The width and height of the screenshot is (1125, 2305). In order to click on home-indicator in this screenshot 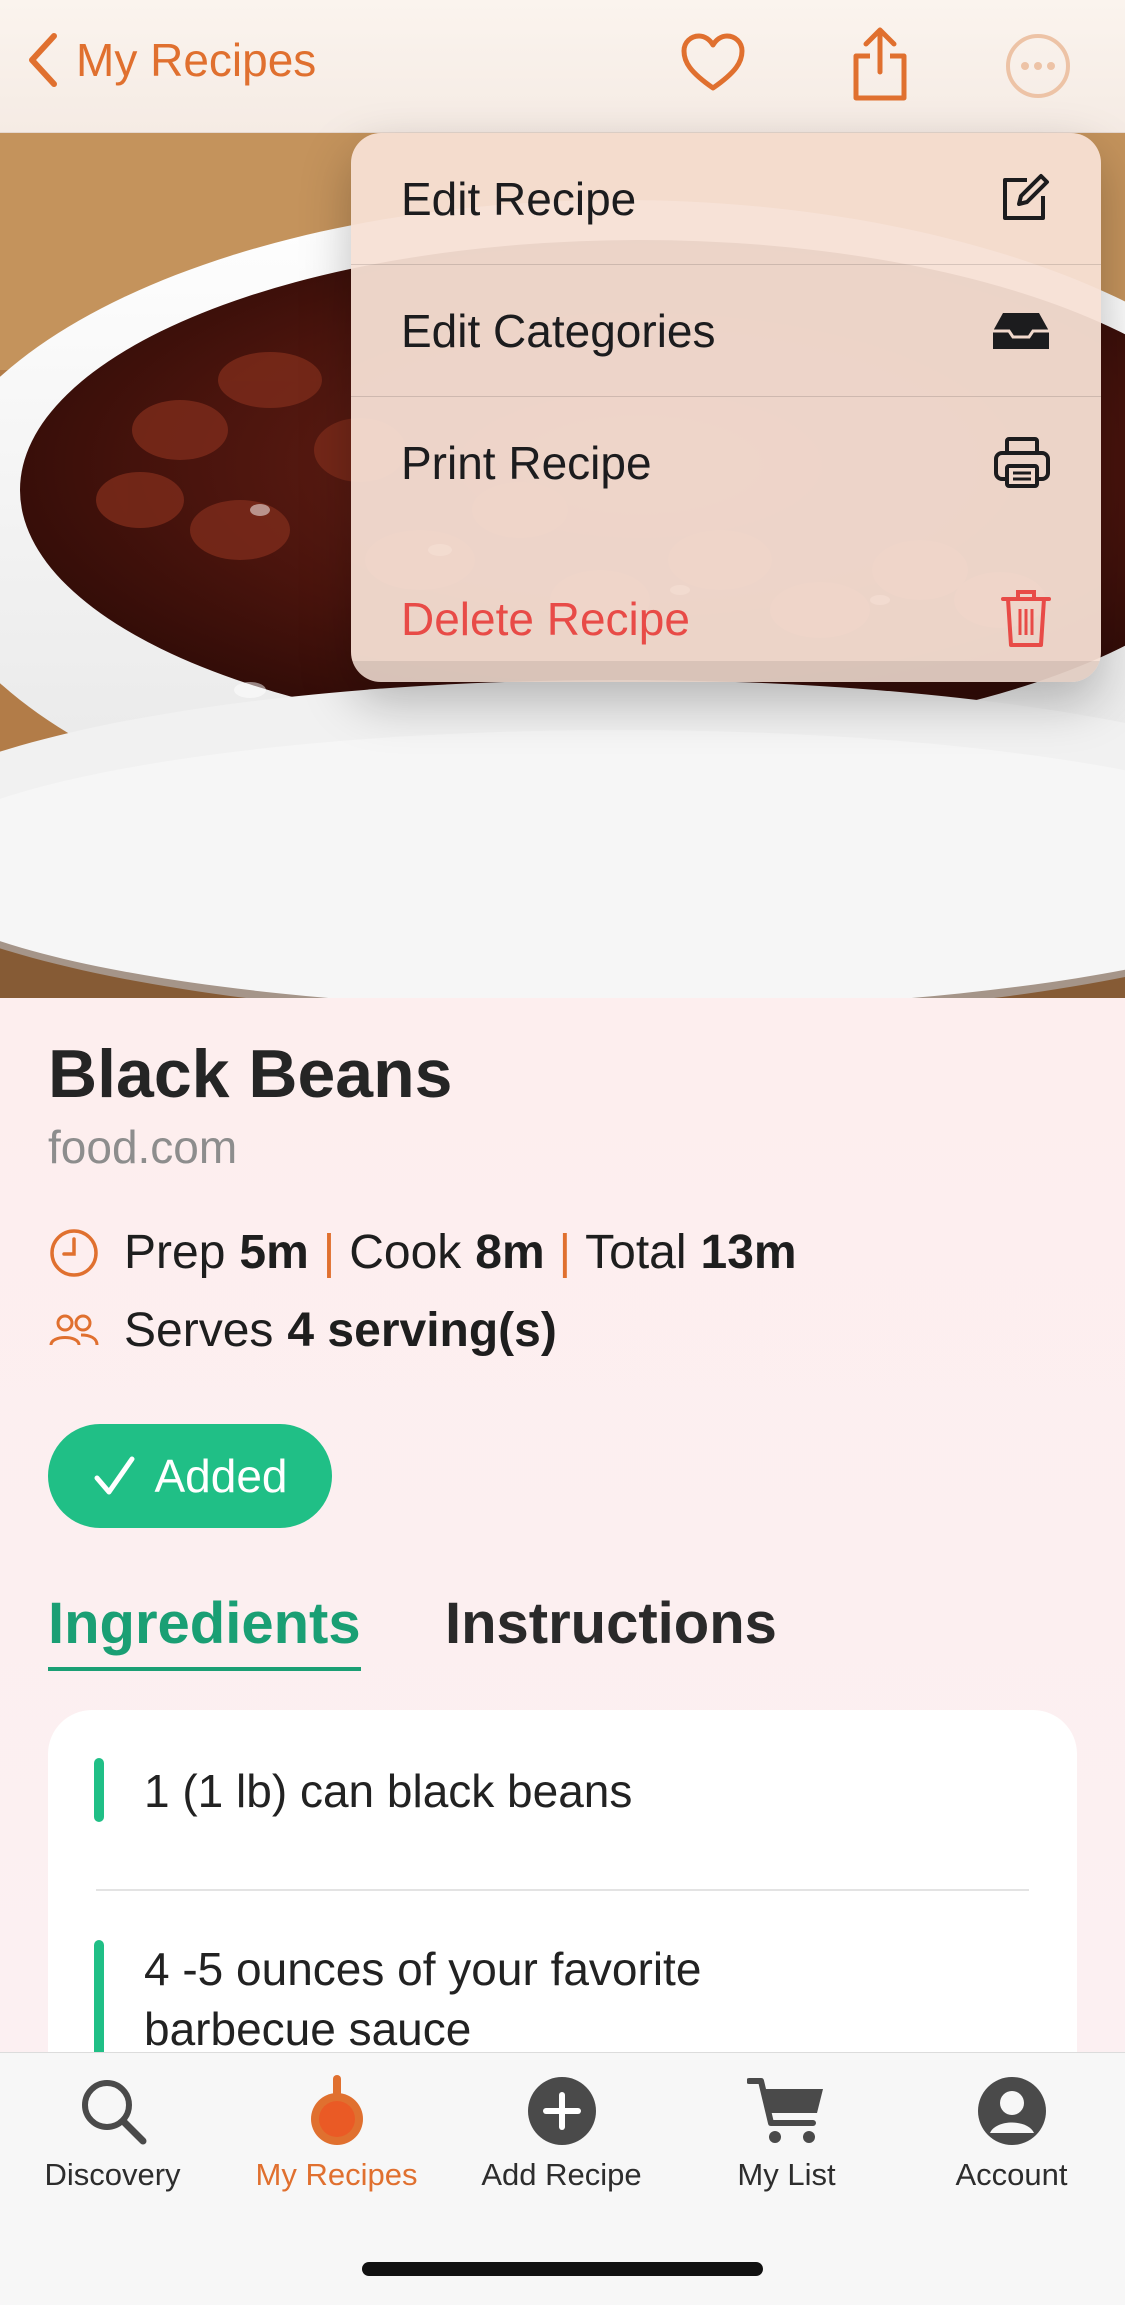, I will do `click(562, 2269)`.